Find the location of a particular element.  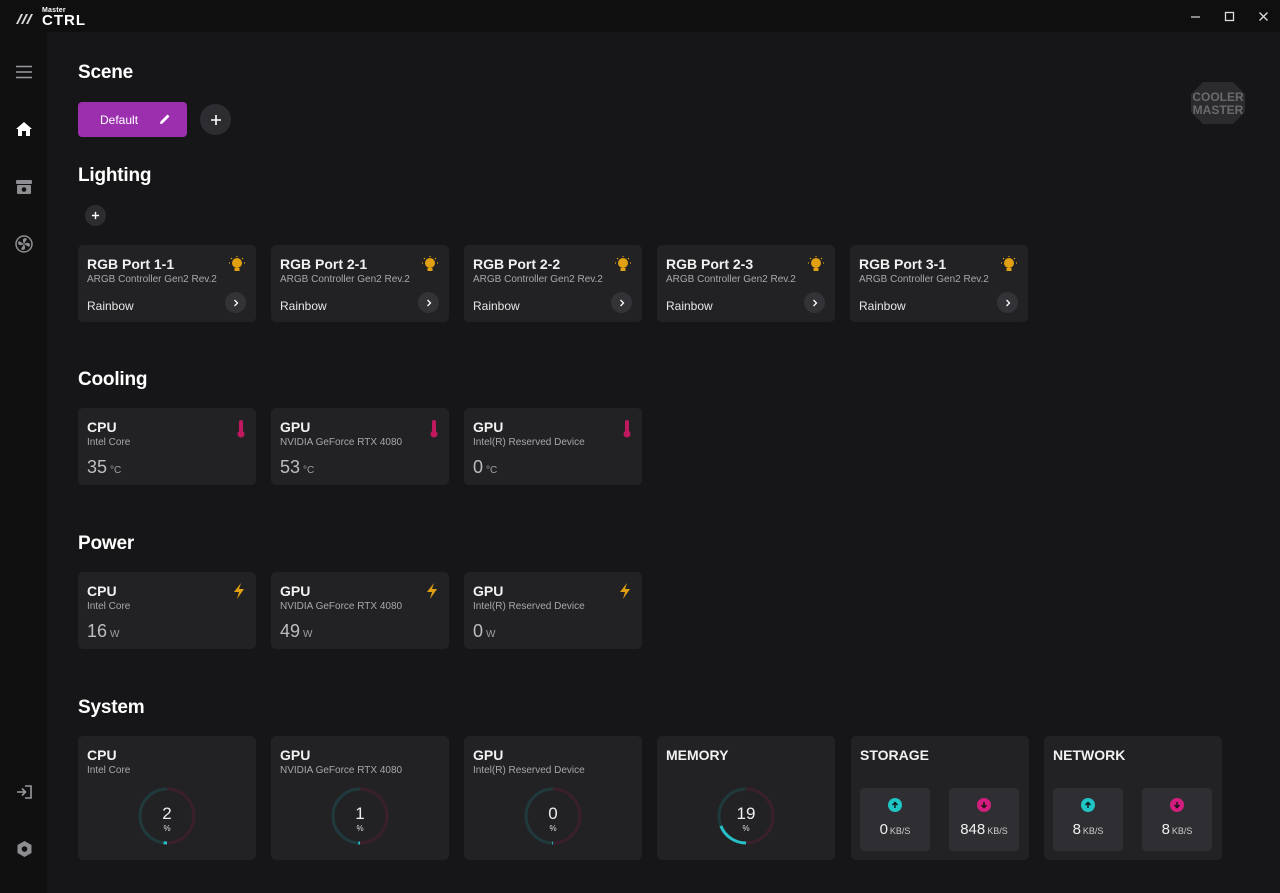

sidebar-item-fans is located at coordinates (24, 244).